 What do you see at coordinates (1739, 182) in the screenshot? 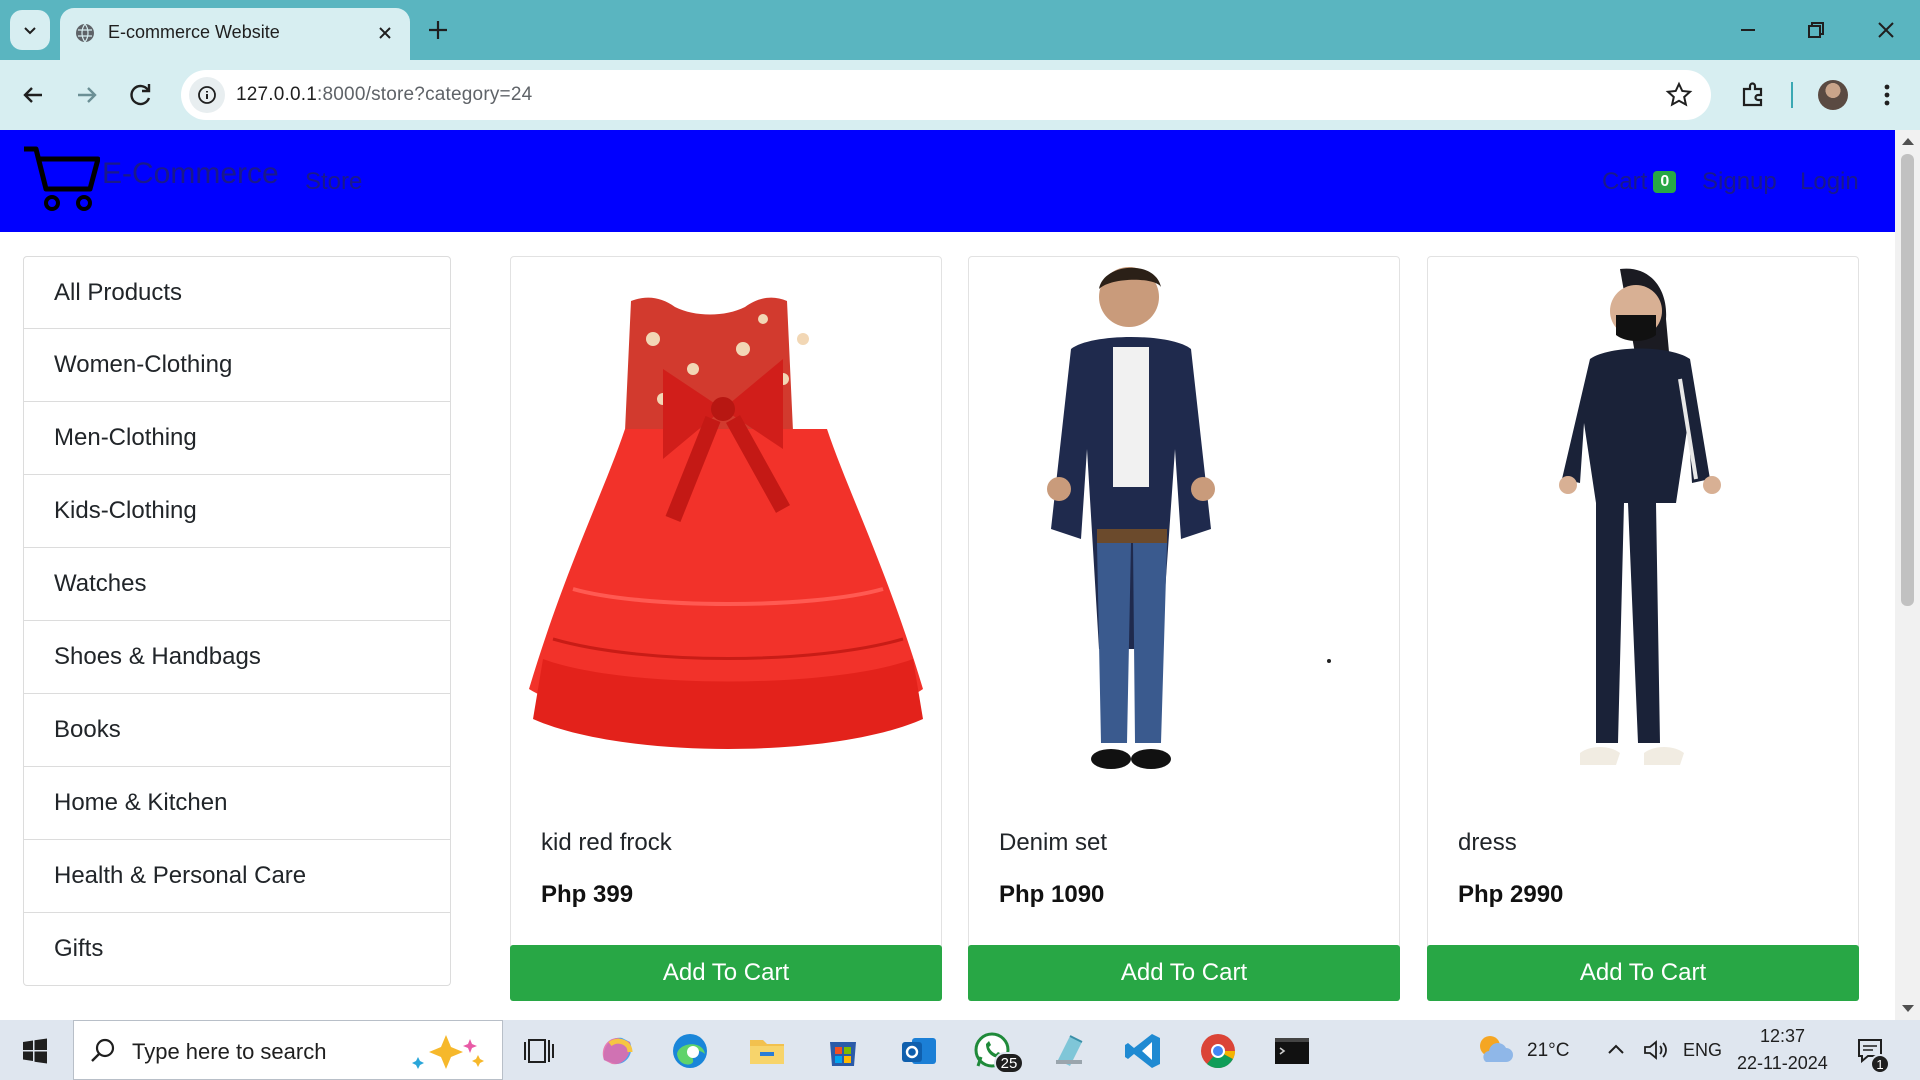
I see `nav-signup-link: Signup` at bounding box center [1739, 182].